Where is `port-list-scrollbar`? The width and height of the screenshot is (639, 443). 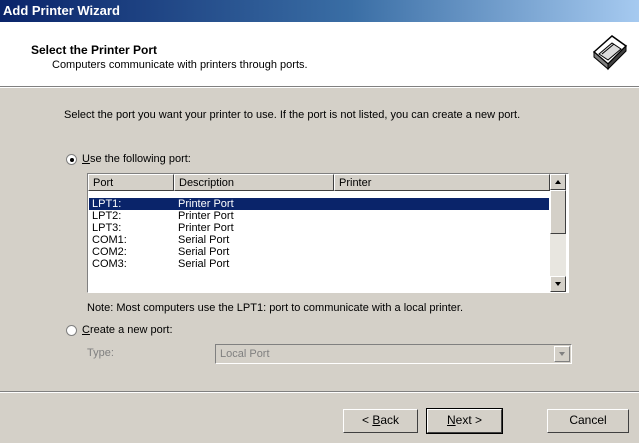
port-list-scrollbar is located at coordinates (558, 233).